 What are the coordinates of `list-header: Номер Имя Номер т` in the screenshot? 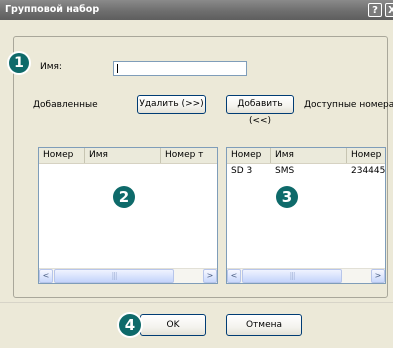 It's located at (128, 156).